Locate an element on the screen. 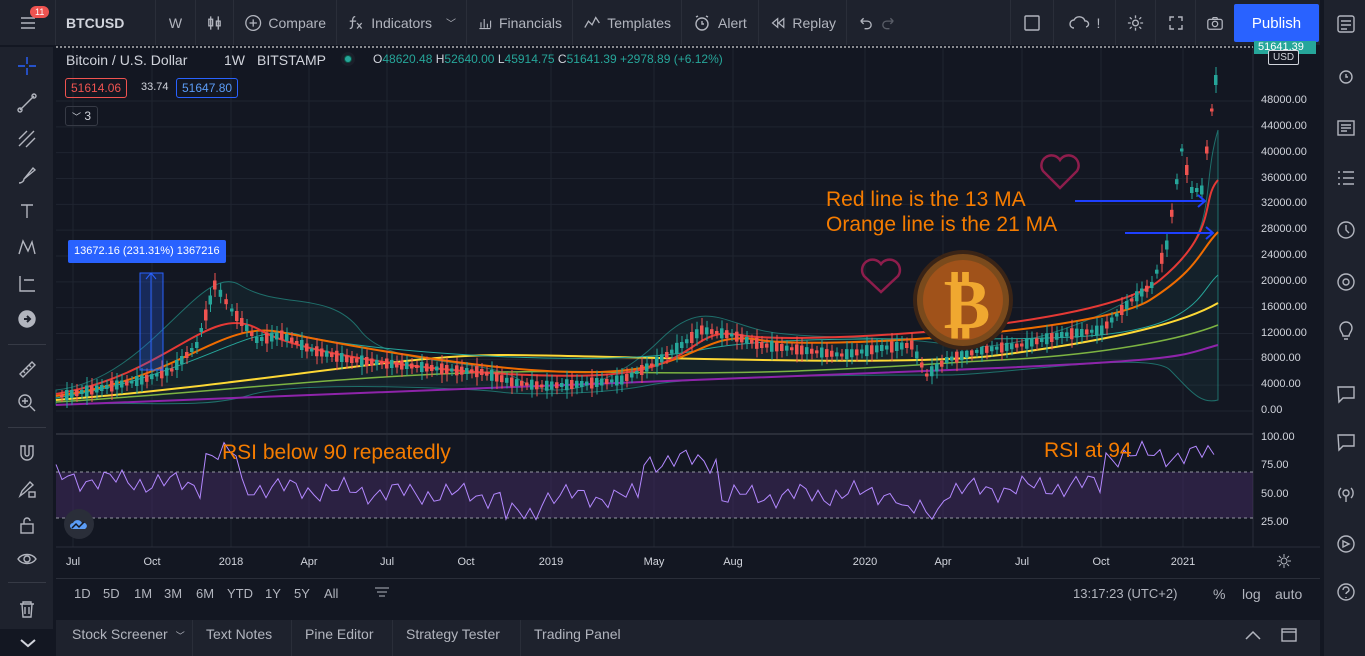  price-tick-label: 36000.00 is located at coordinates (1284, 177).